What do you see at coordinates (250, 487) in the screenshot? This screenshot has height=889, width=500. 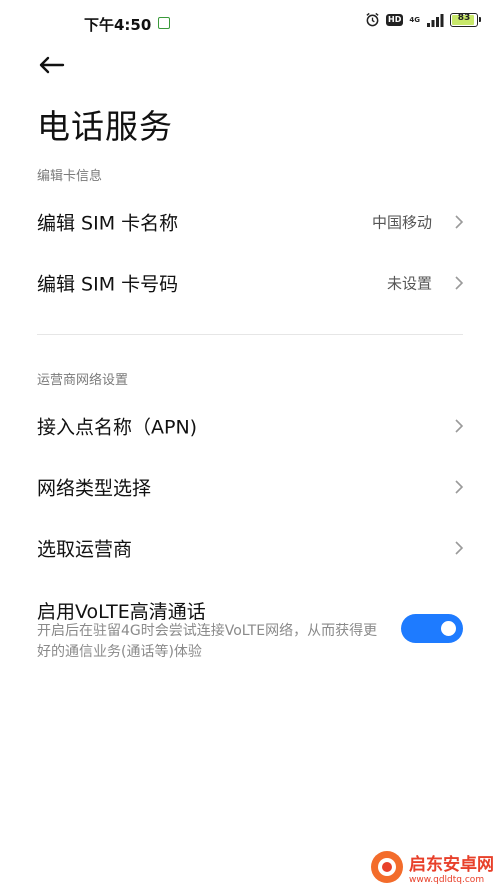 I see `network-type-row: 网络类型选择` at bounding box center [250, 487].